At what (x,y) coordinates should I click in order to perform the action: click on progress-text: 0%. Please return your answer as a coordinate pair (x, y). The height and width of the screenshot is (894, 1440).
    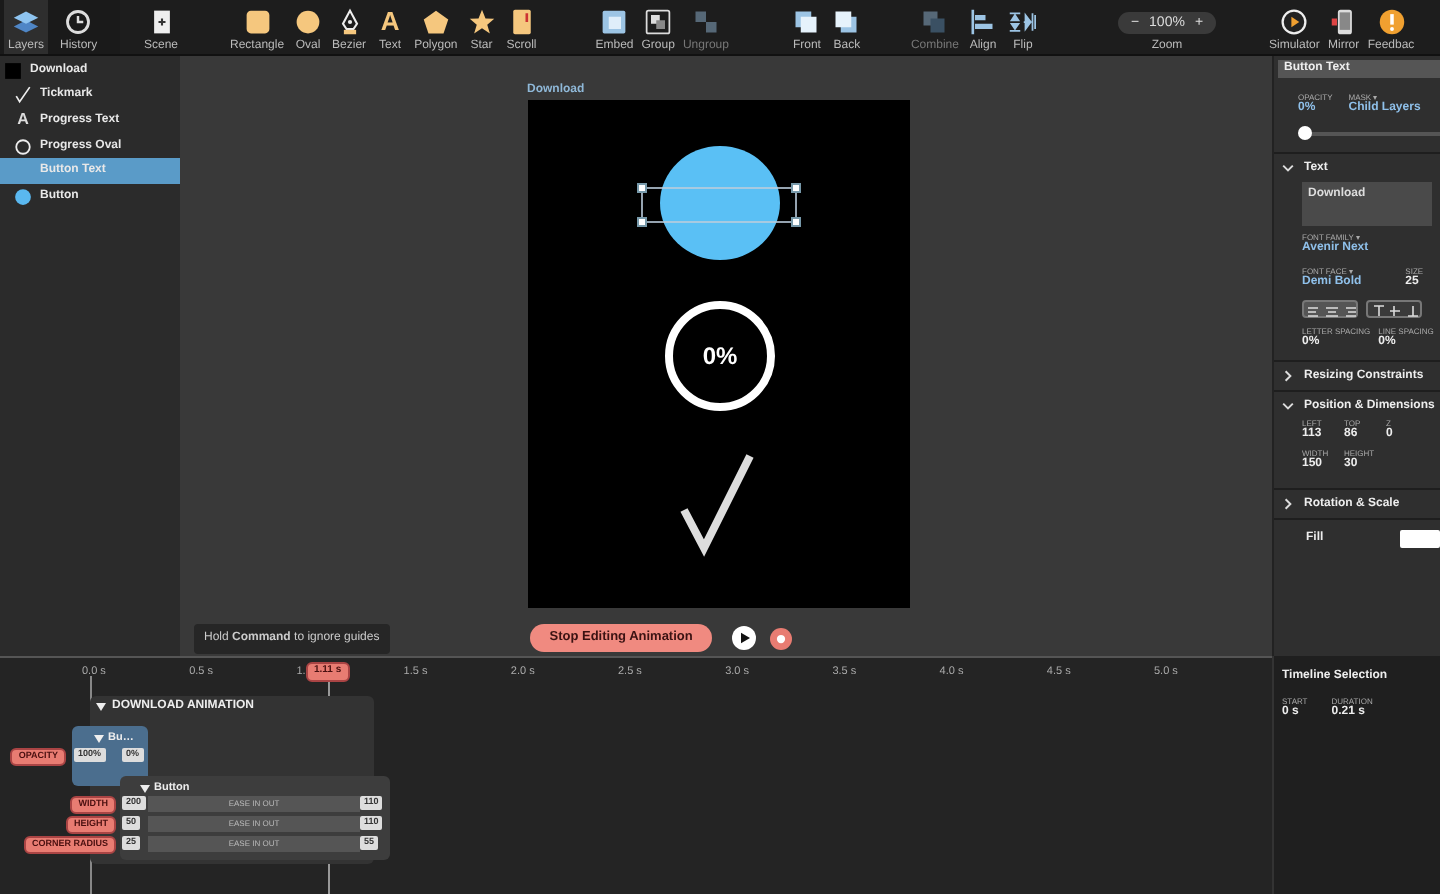
    Looking at the image, I should click on (719, 356).